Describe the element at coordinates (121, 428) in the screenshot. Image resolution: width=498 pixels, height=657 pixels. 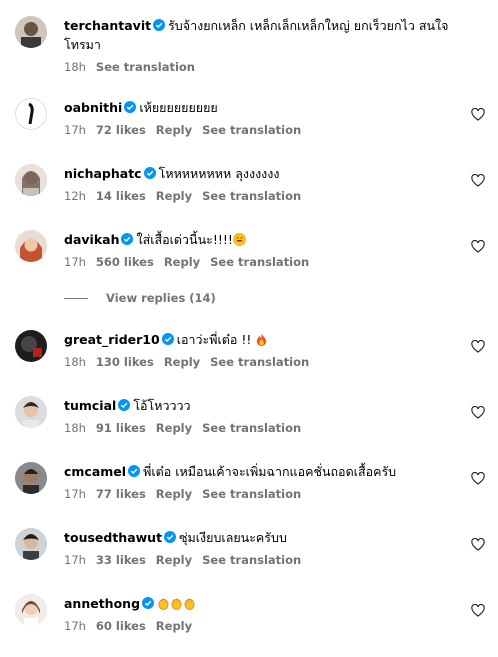
I see `likes-count: 91 likes` at that location.